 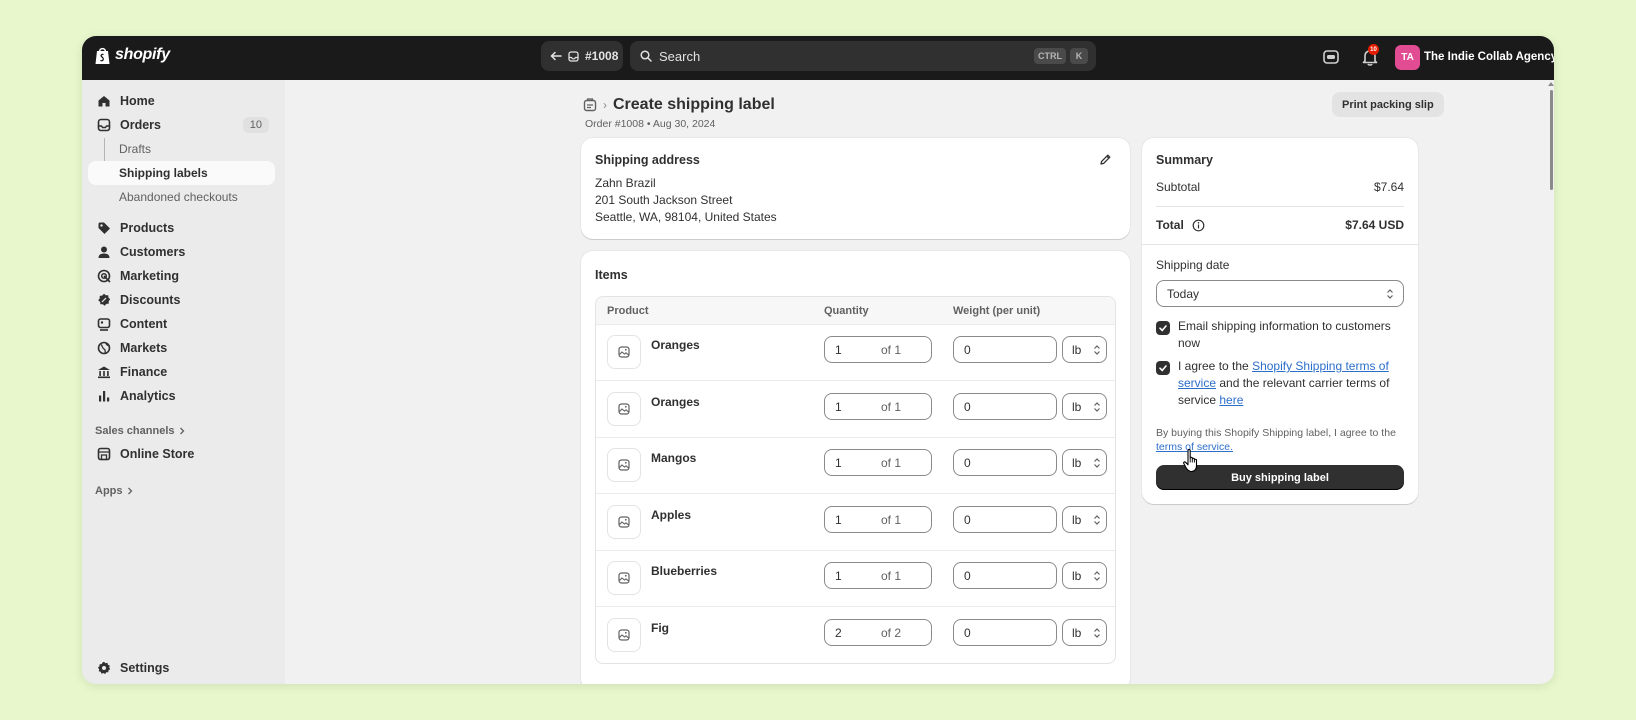 I want to click on shipping-date-select: Today, so click(x=1280, y=293).